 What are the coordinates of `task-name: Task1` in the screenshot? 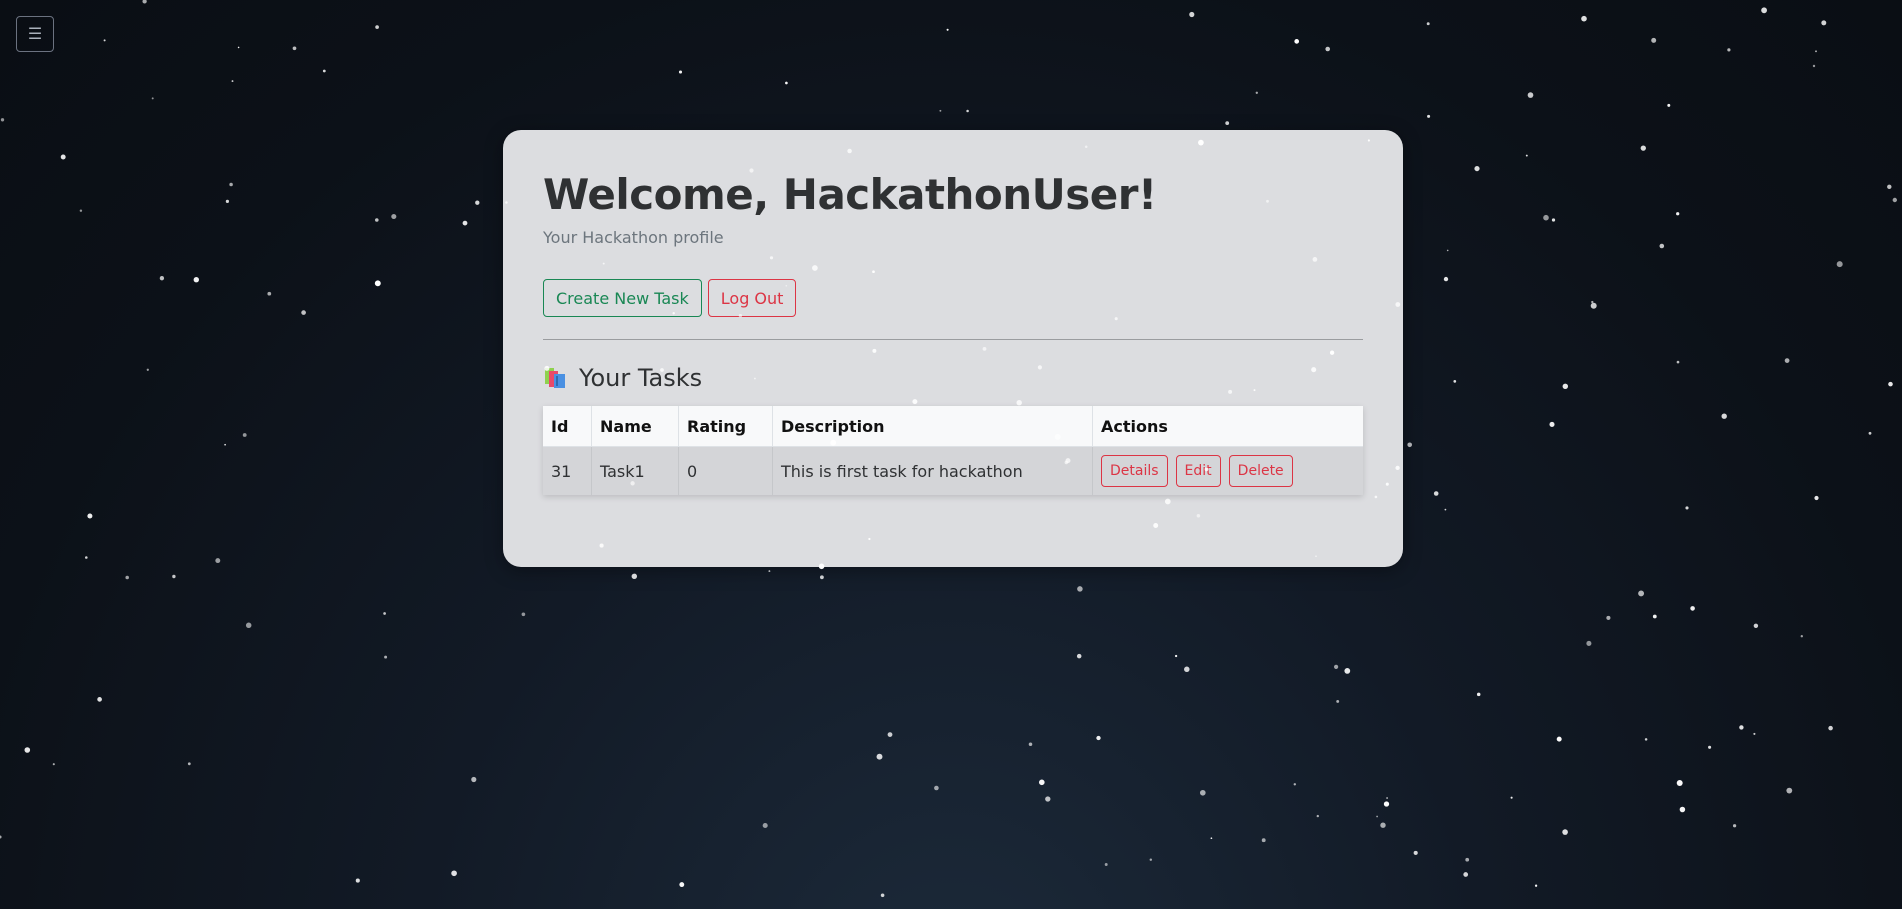 It's located at (635, 471).